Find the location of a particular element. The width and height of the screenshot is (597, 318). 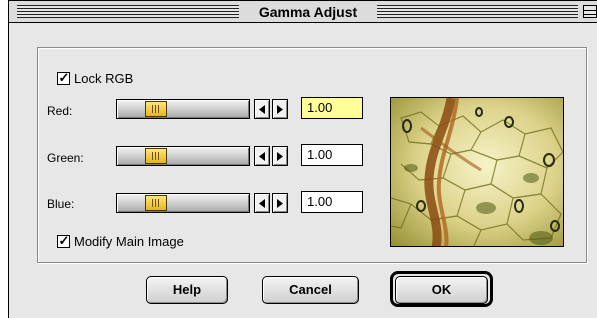

cancel-button: Cancel is located at coordinates (310, 290).